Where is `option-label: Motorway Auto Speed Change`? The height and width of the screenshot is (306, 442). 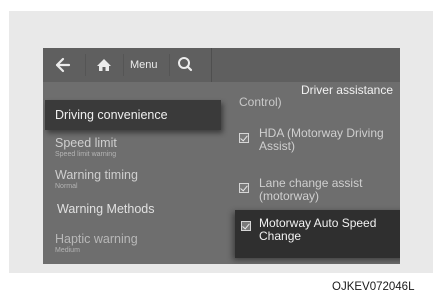
option-label: Motorway Auto Speed Change is located at coordinates (318, 229).